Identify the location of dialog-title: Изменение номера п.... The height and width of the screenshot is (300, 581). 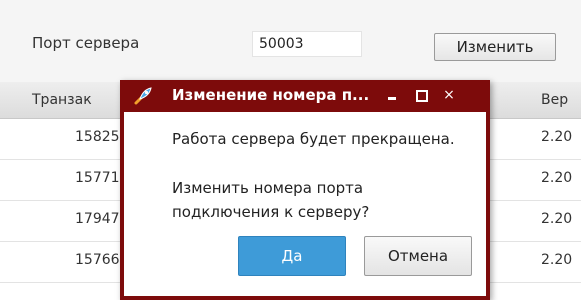
(271, 95).